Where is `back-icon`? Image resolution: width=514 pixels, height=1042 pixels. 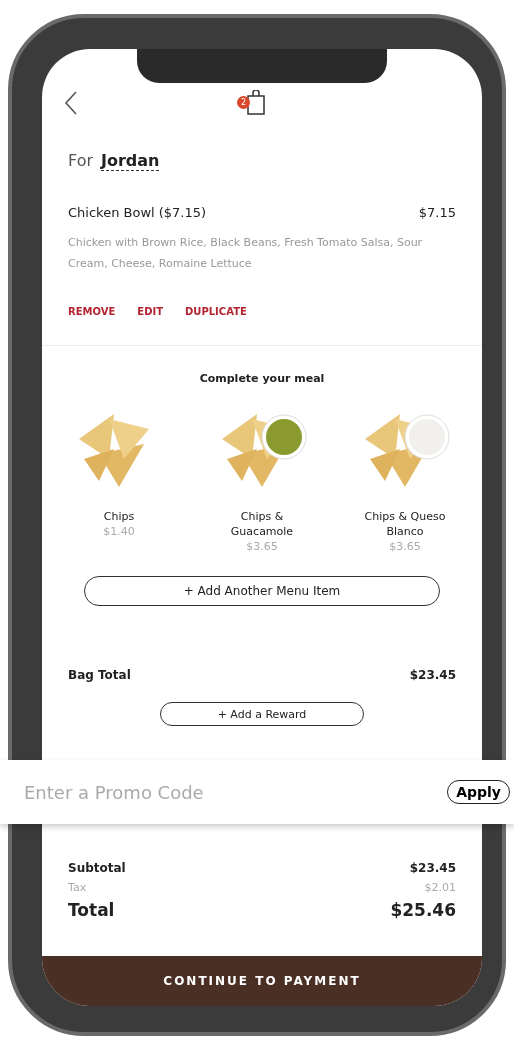
back-icon is located at coordinates (71, 103).